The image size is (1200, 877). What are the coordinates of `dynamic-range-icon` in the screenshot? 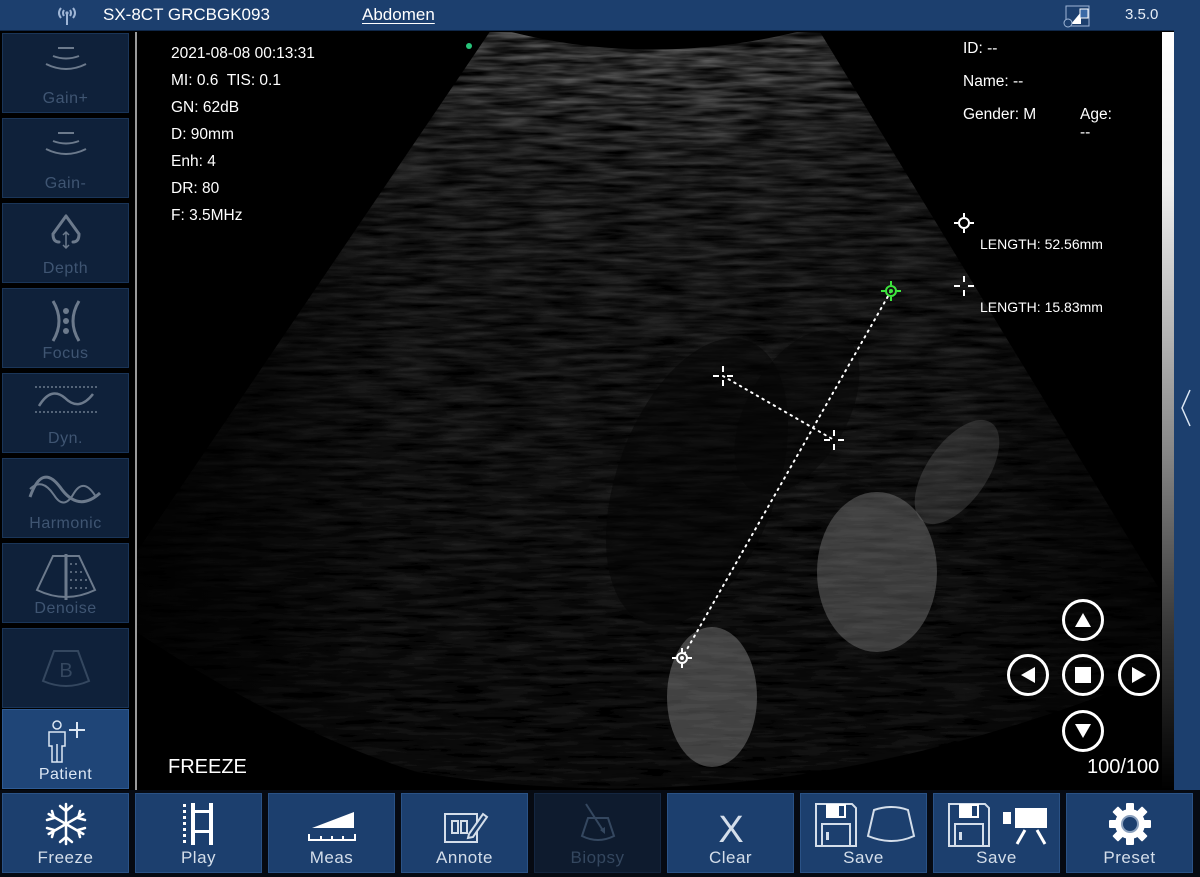 It's located at (65, 399).